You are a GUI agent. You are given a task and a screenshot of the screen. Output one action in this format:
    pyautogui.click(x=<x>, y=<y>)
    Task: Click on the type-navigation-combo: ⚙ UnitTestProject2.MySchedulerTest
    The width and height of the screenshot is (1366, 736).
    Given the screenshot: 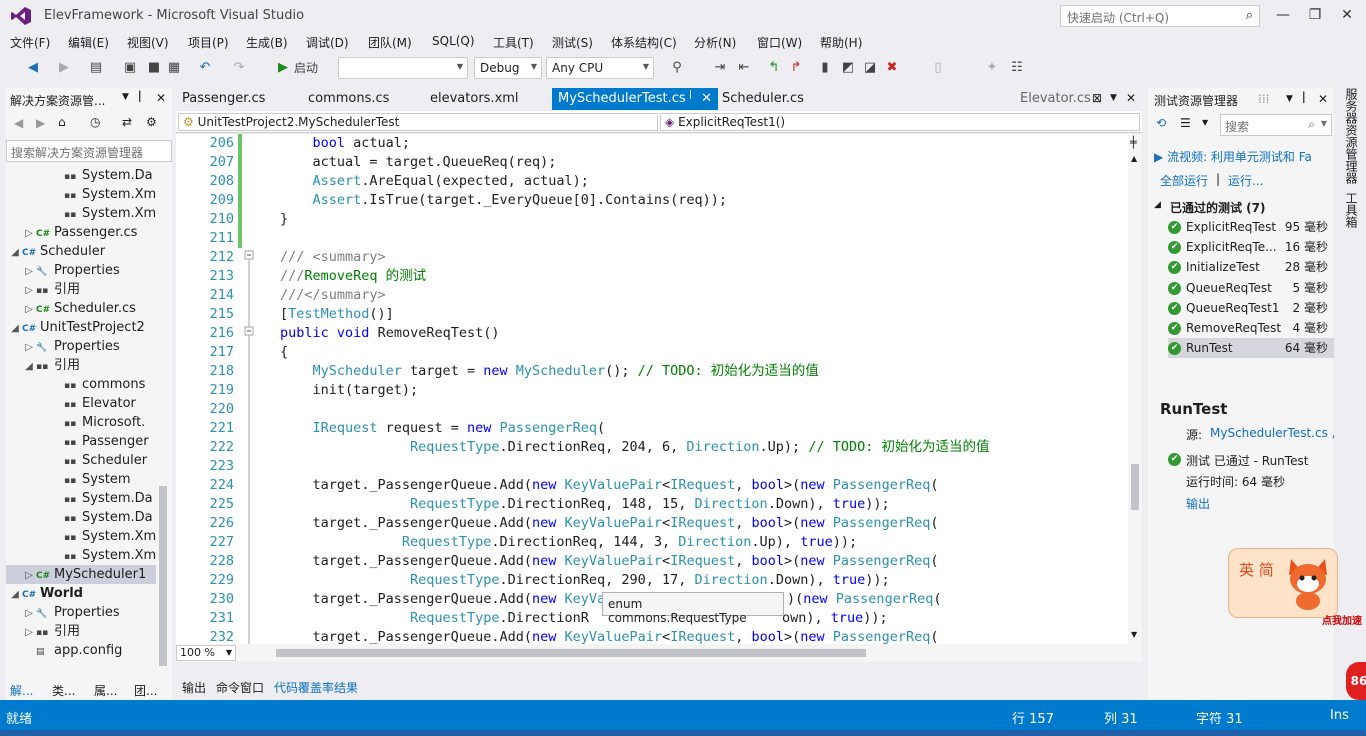 What is the action you would take?
    pyautogui.click(x=418, y=122)
    